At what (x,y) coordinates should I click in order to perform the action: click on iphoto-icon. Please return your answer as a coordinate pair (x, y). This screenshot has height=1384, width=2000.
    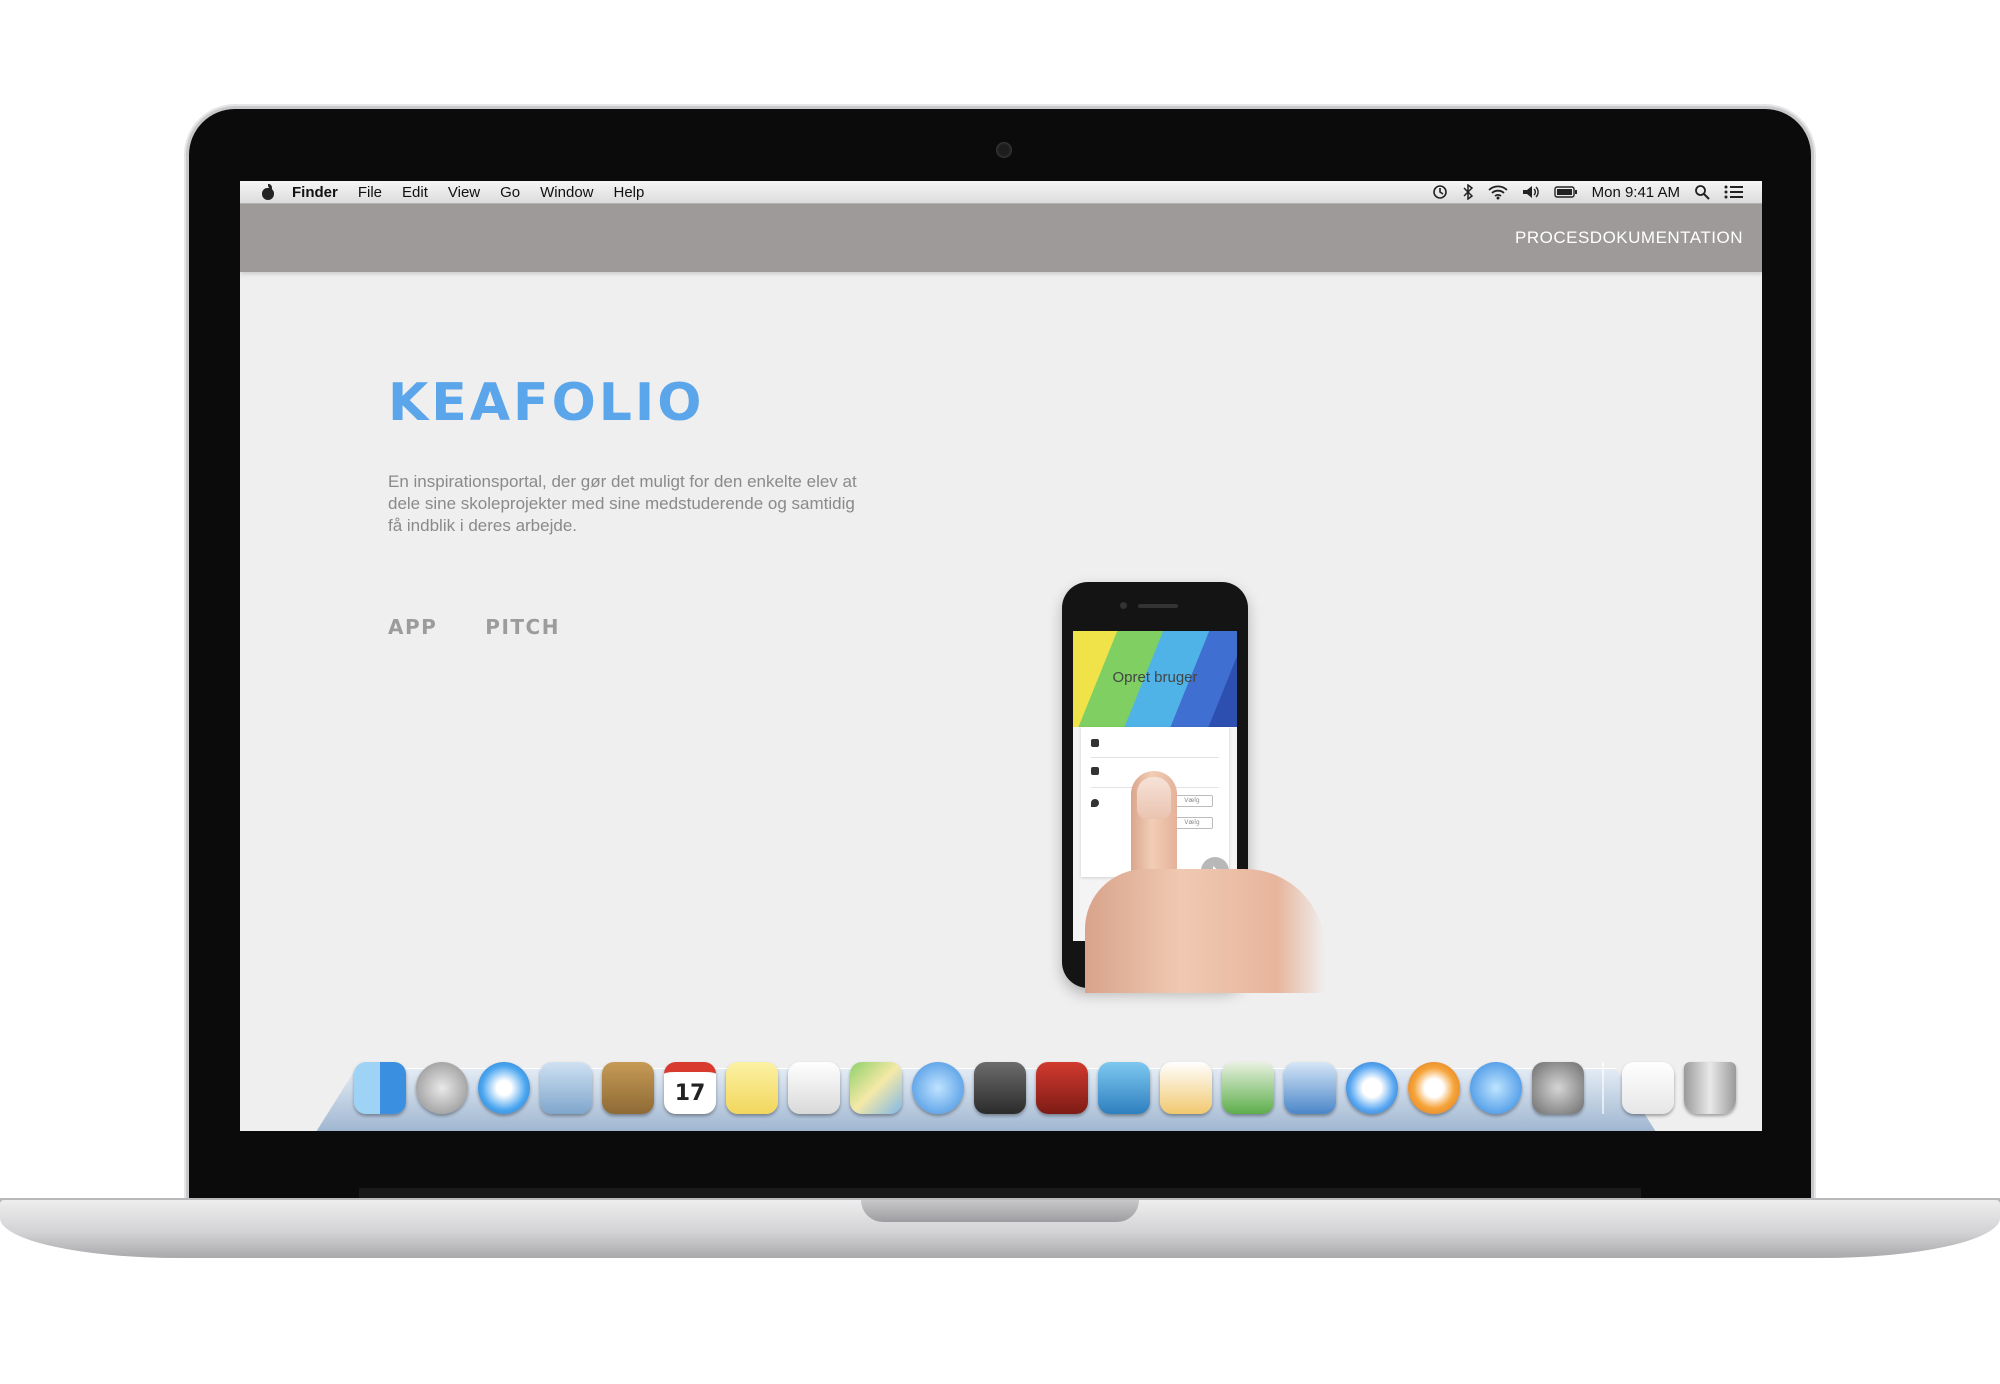
    Looking at the image, I should click on (1124, 1088).